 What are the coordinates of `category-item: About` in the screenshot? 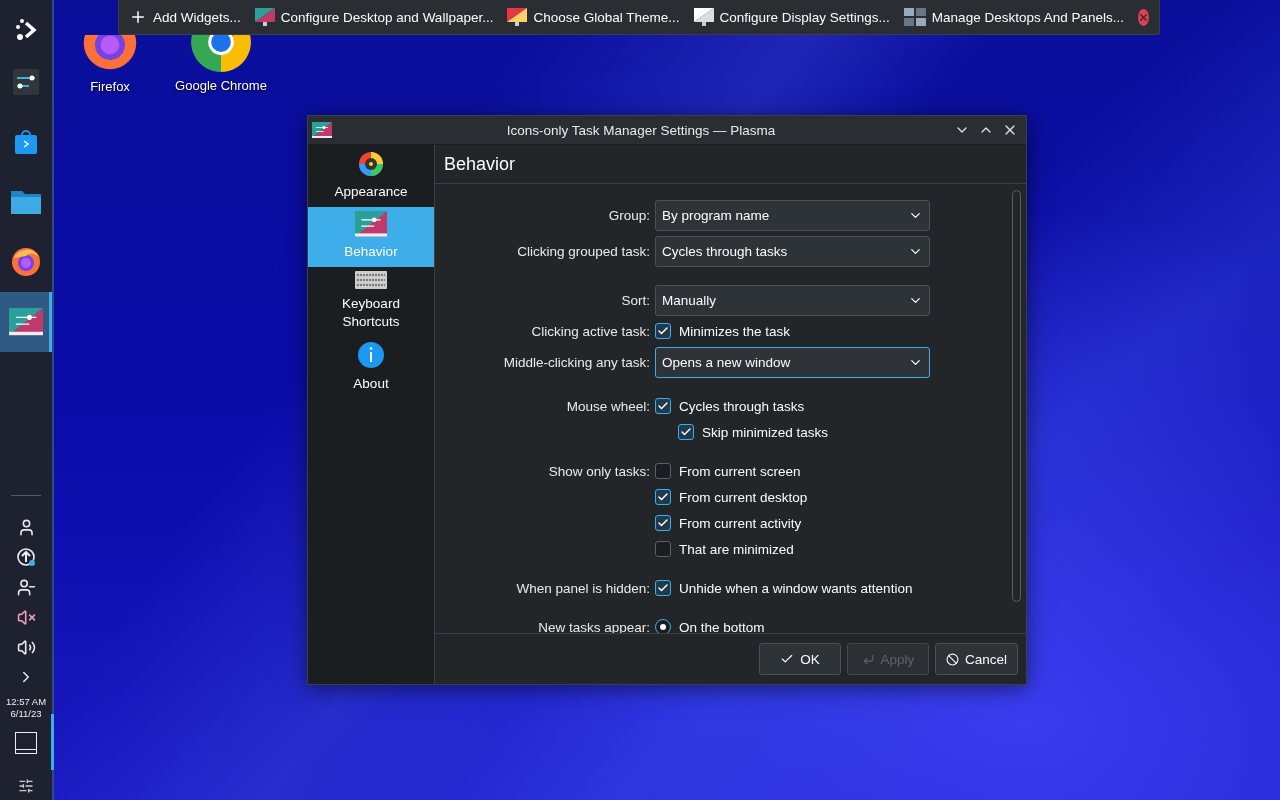 It's located at (371, 367).